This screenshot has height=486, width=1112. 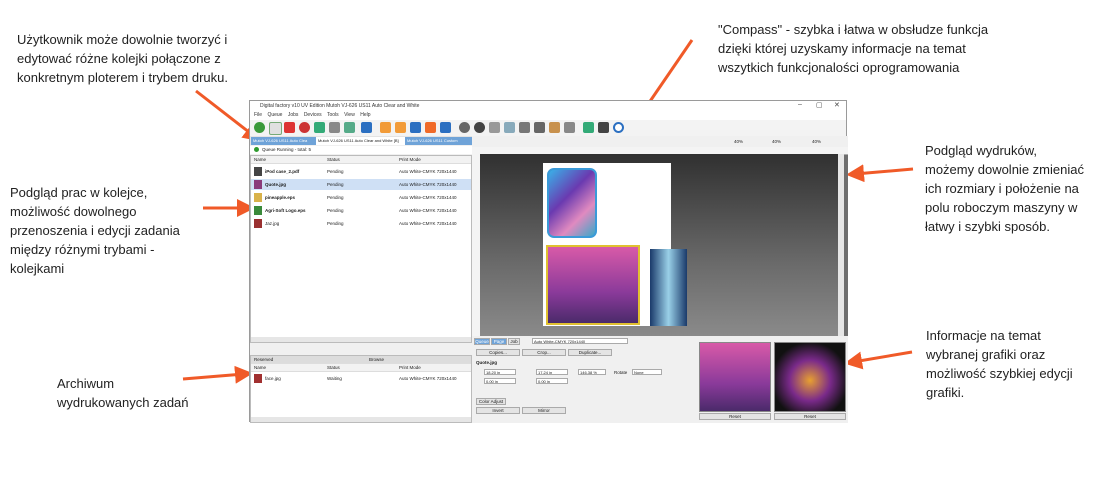 I want to click on zoom-select-2: 40%, so click(x=776, y=141).